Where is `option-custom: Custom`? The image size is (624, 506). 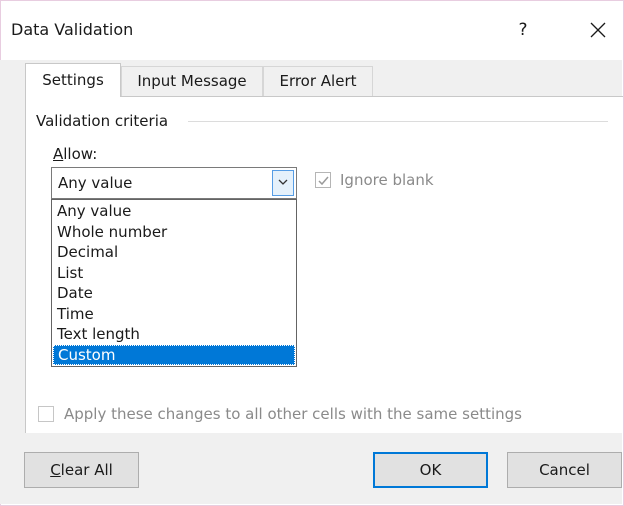 option-custom: Custom is located at coordinates (174, 354).